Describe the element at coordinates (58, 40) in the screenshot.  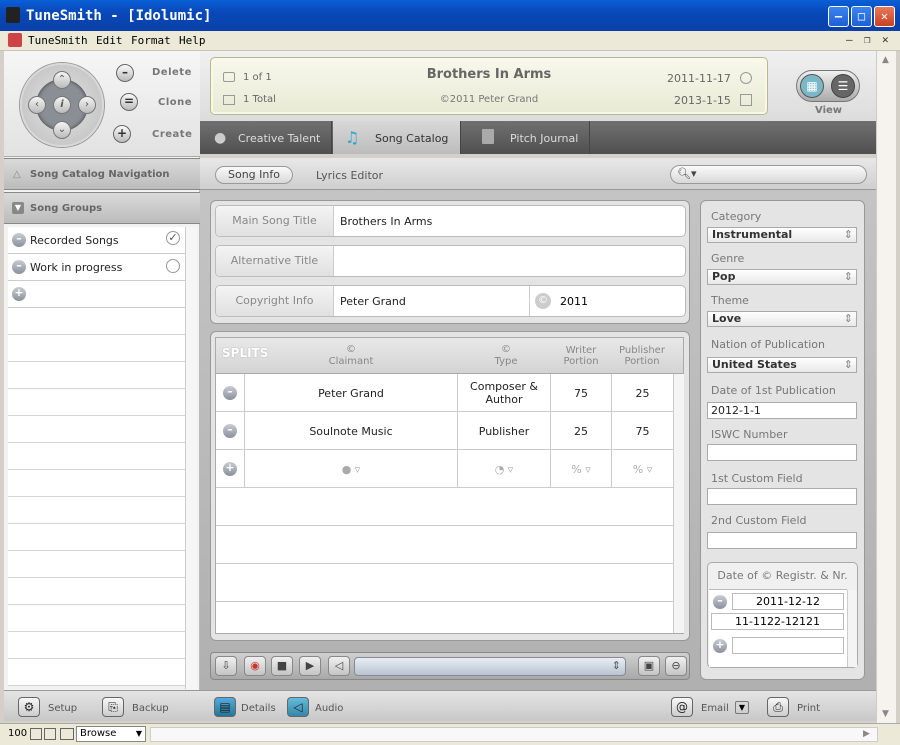
I see `menu-tunesmith: TuneSmith` at that location.